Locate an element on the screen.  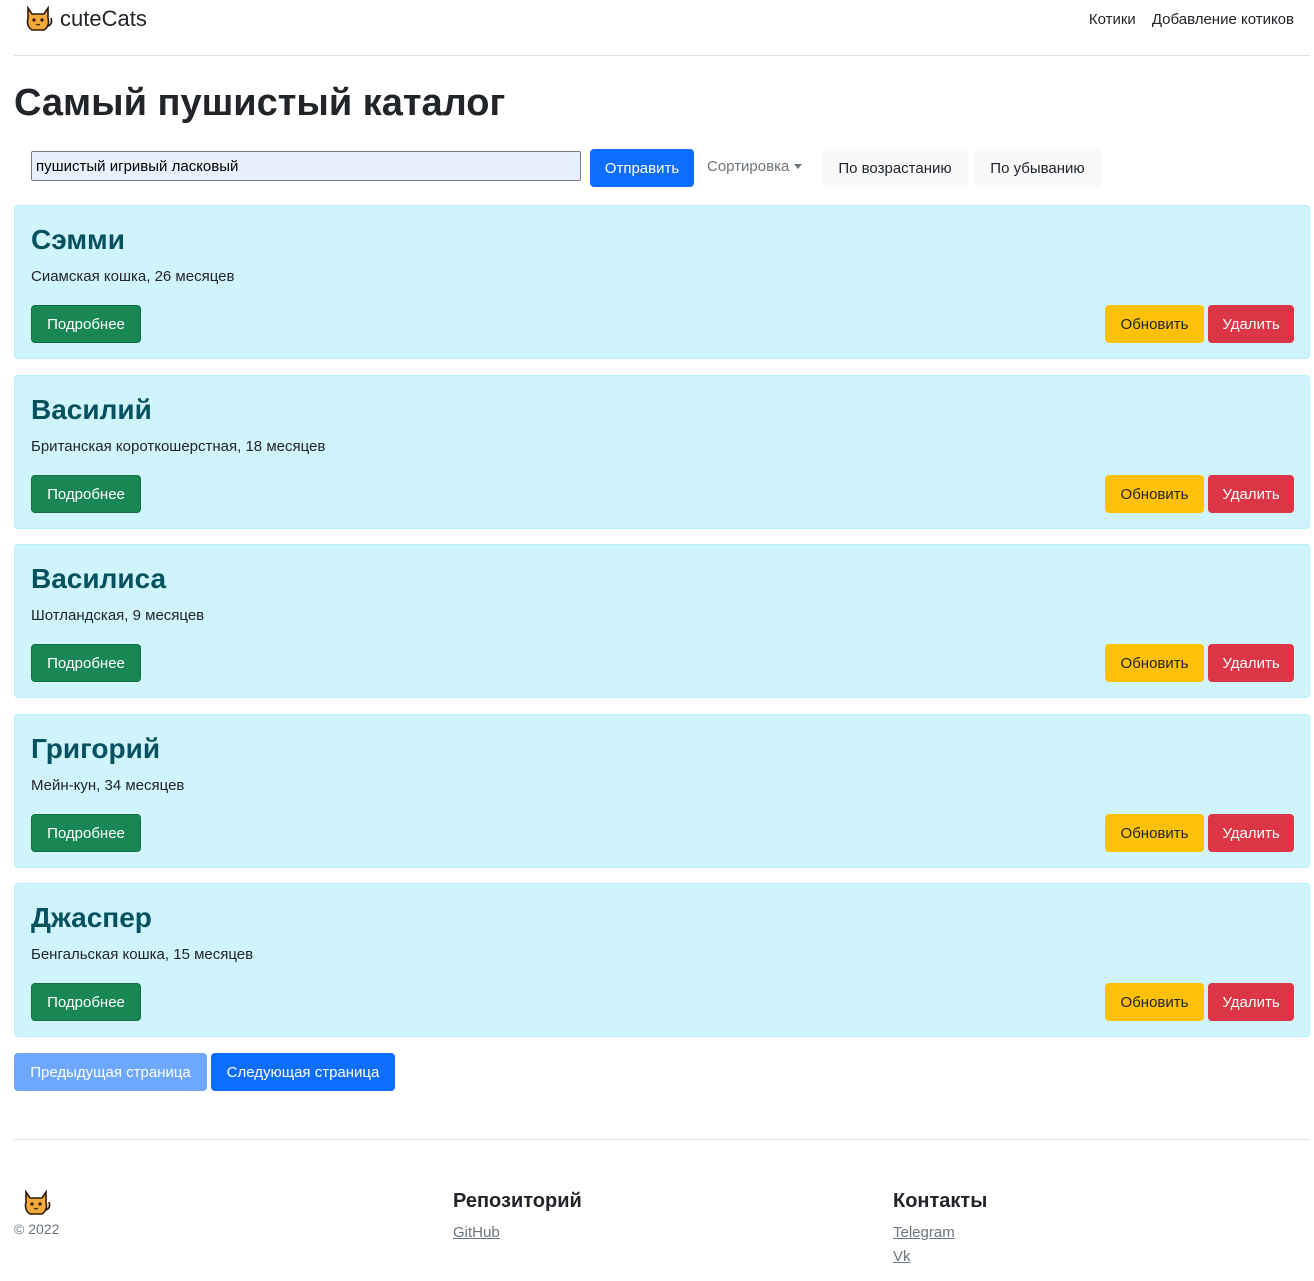
caret-down-icon is located at coordinates (798, 166).